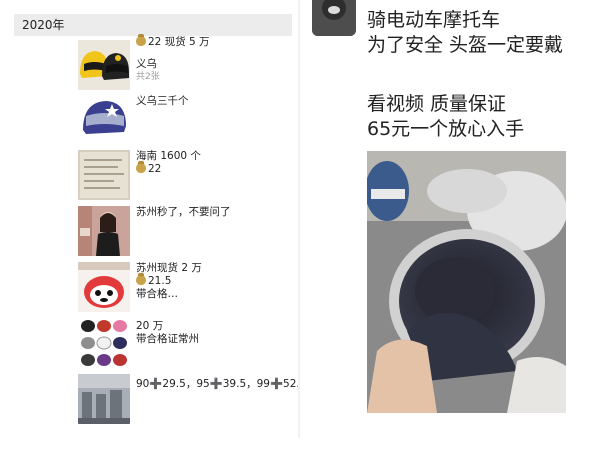 The width and height of the screenshot is (600, 450). Describe the element at coordinates (168, 156) in the screenshot. I see `post-3-caption: 海南 1600 个` at that location.